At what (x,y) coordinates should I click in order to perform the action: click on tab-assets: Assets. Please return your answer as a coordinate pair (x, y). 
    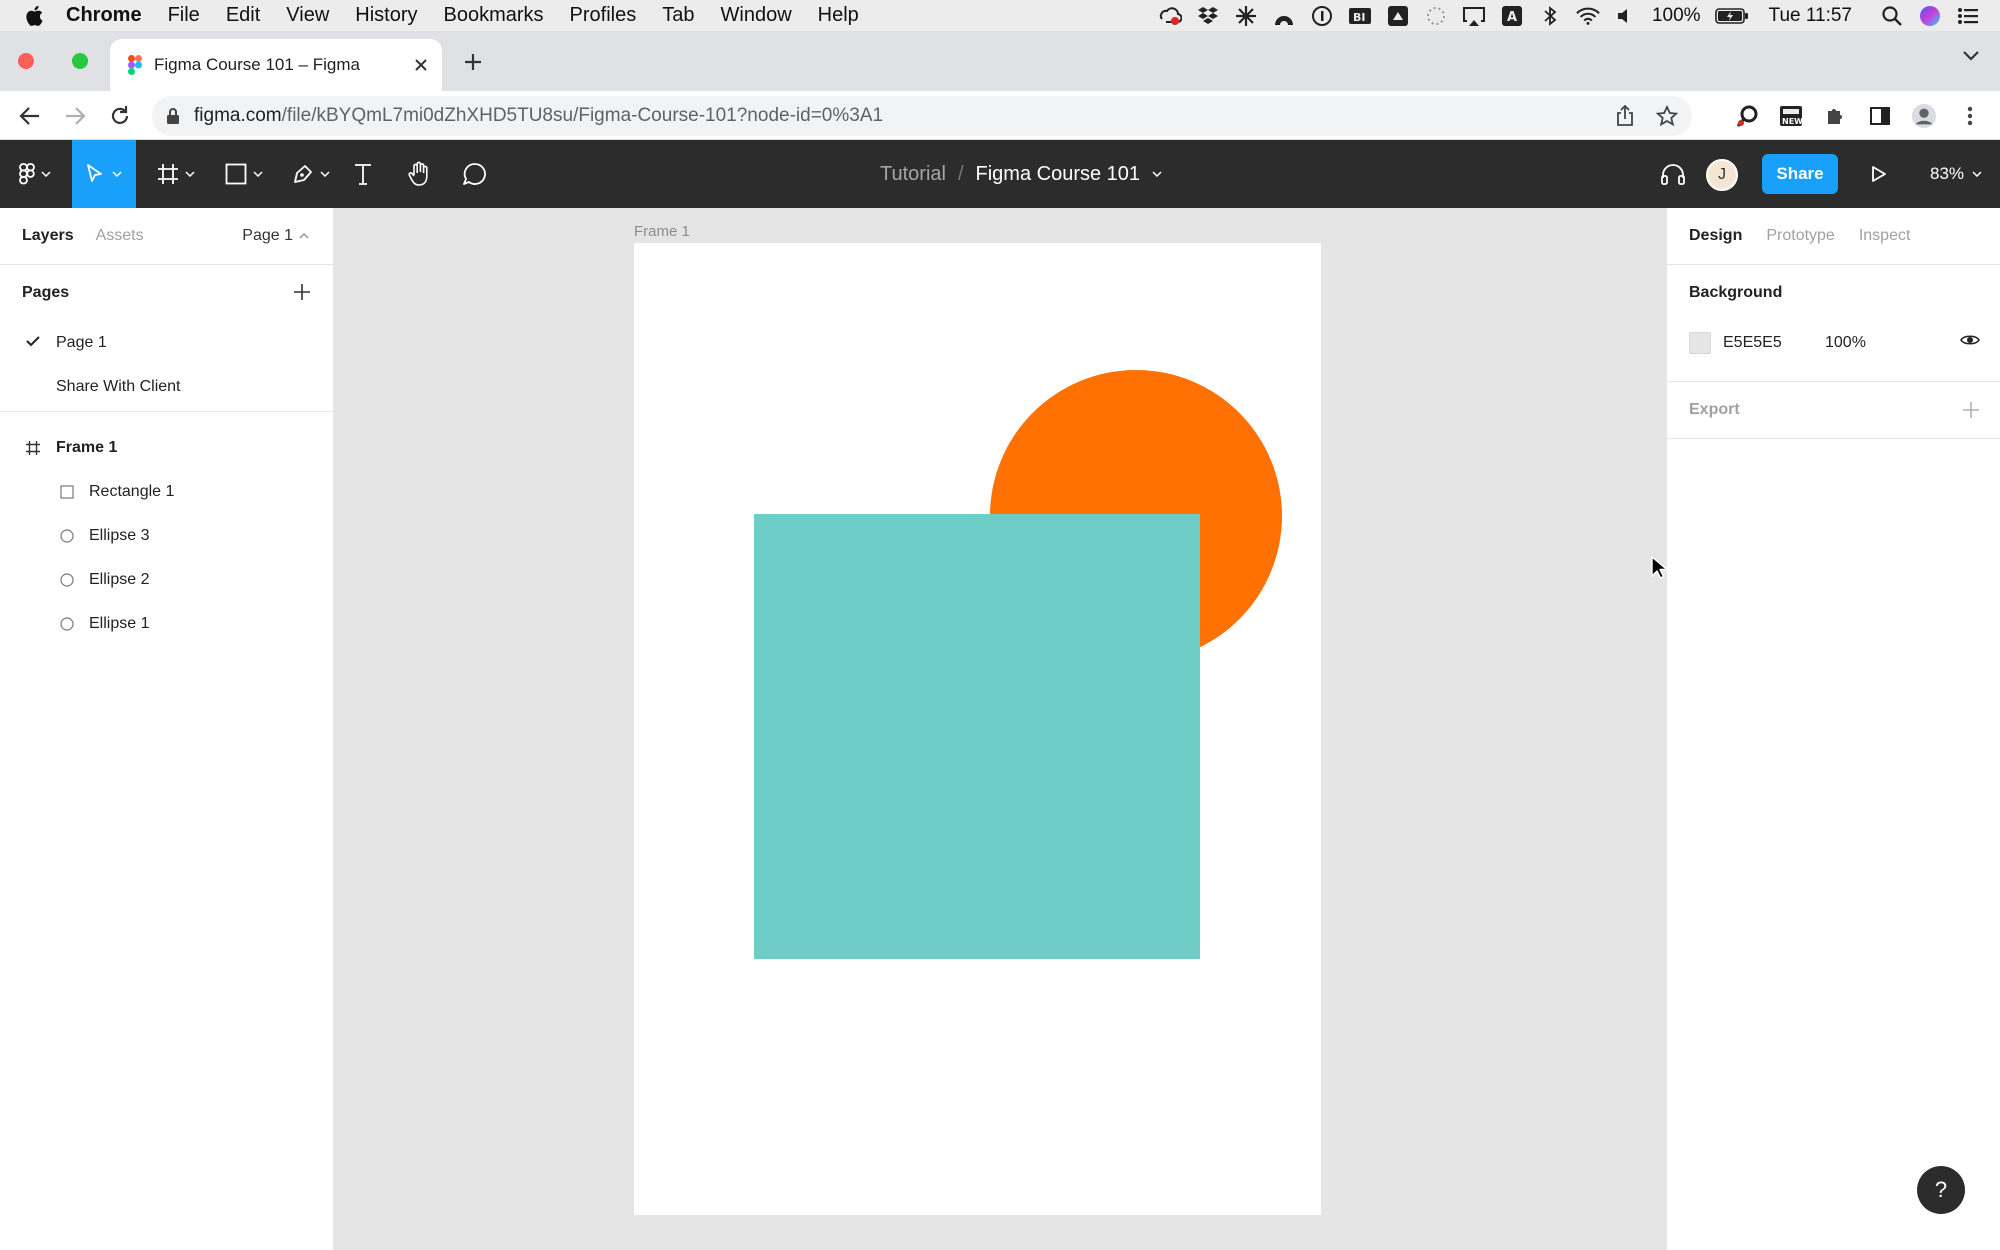
    Looking at the image, I should click on (120, 236).